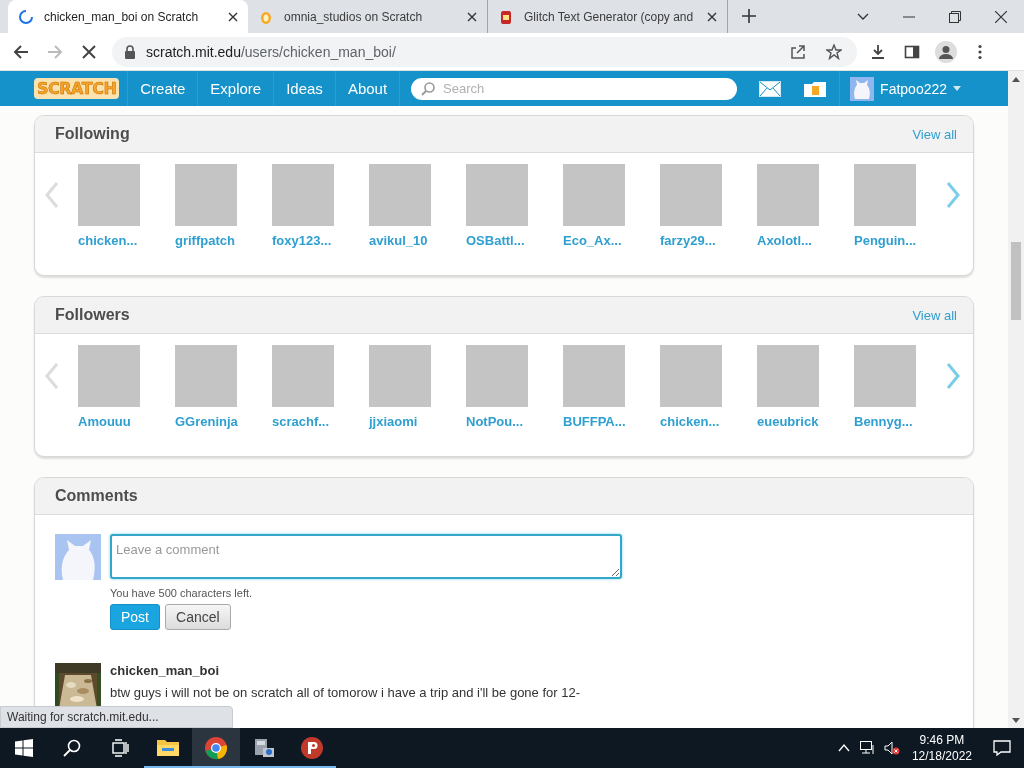 The image size is (1024, 768). Describe the element at coordinates (312, 748) in the screenshot. I see `app-icon` at that location.